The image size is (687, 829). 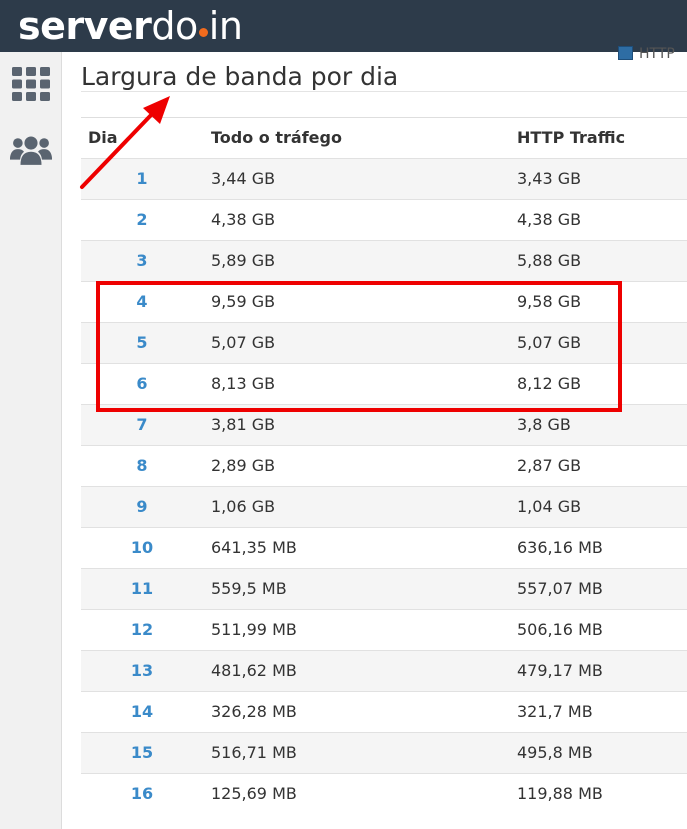 I want to click on top-header-bar: serverdo in, so click(x=343, y=26).